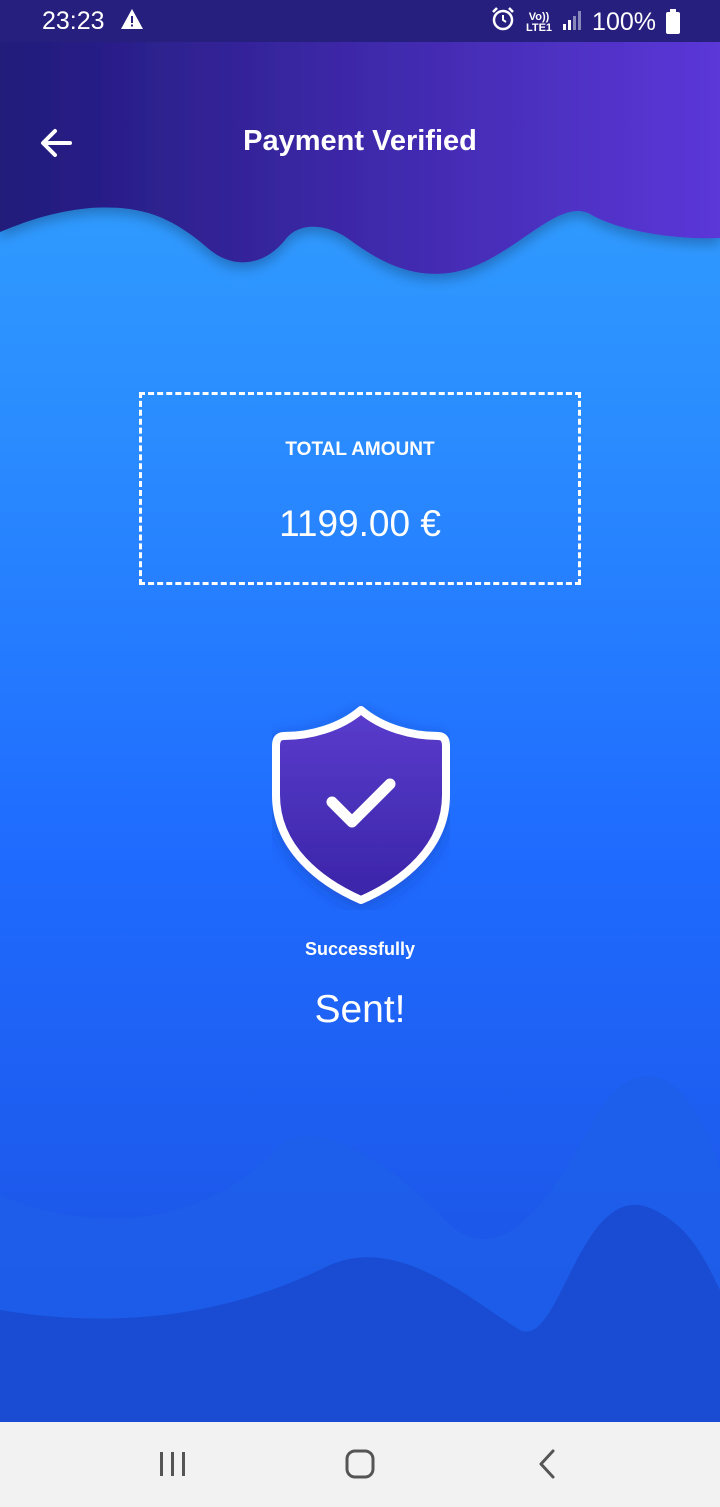  What do you see at coordinates (673, 21) in the screenshot?
I see `battery-icon` at bounding box center [673, 21].